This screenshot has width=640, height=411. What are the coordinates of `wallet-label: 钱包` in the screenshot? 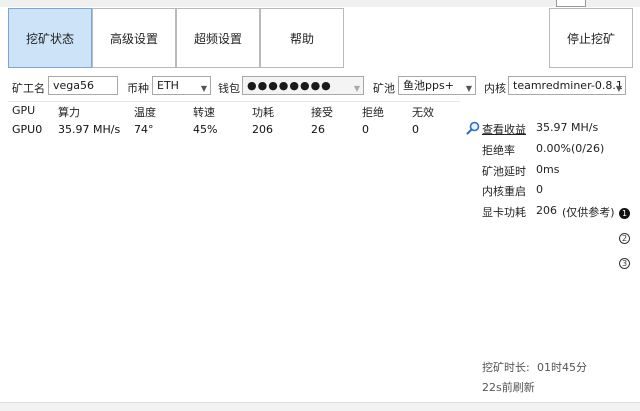 It's located at (229, 88).